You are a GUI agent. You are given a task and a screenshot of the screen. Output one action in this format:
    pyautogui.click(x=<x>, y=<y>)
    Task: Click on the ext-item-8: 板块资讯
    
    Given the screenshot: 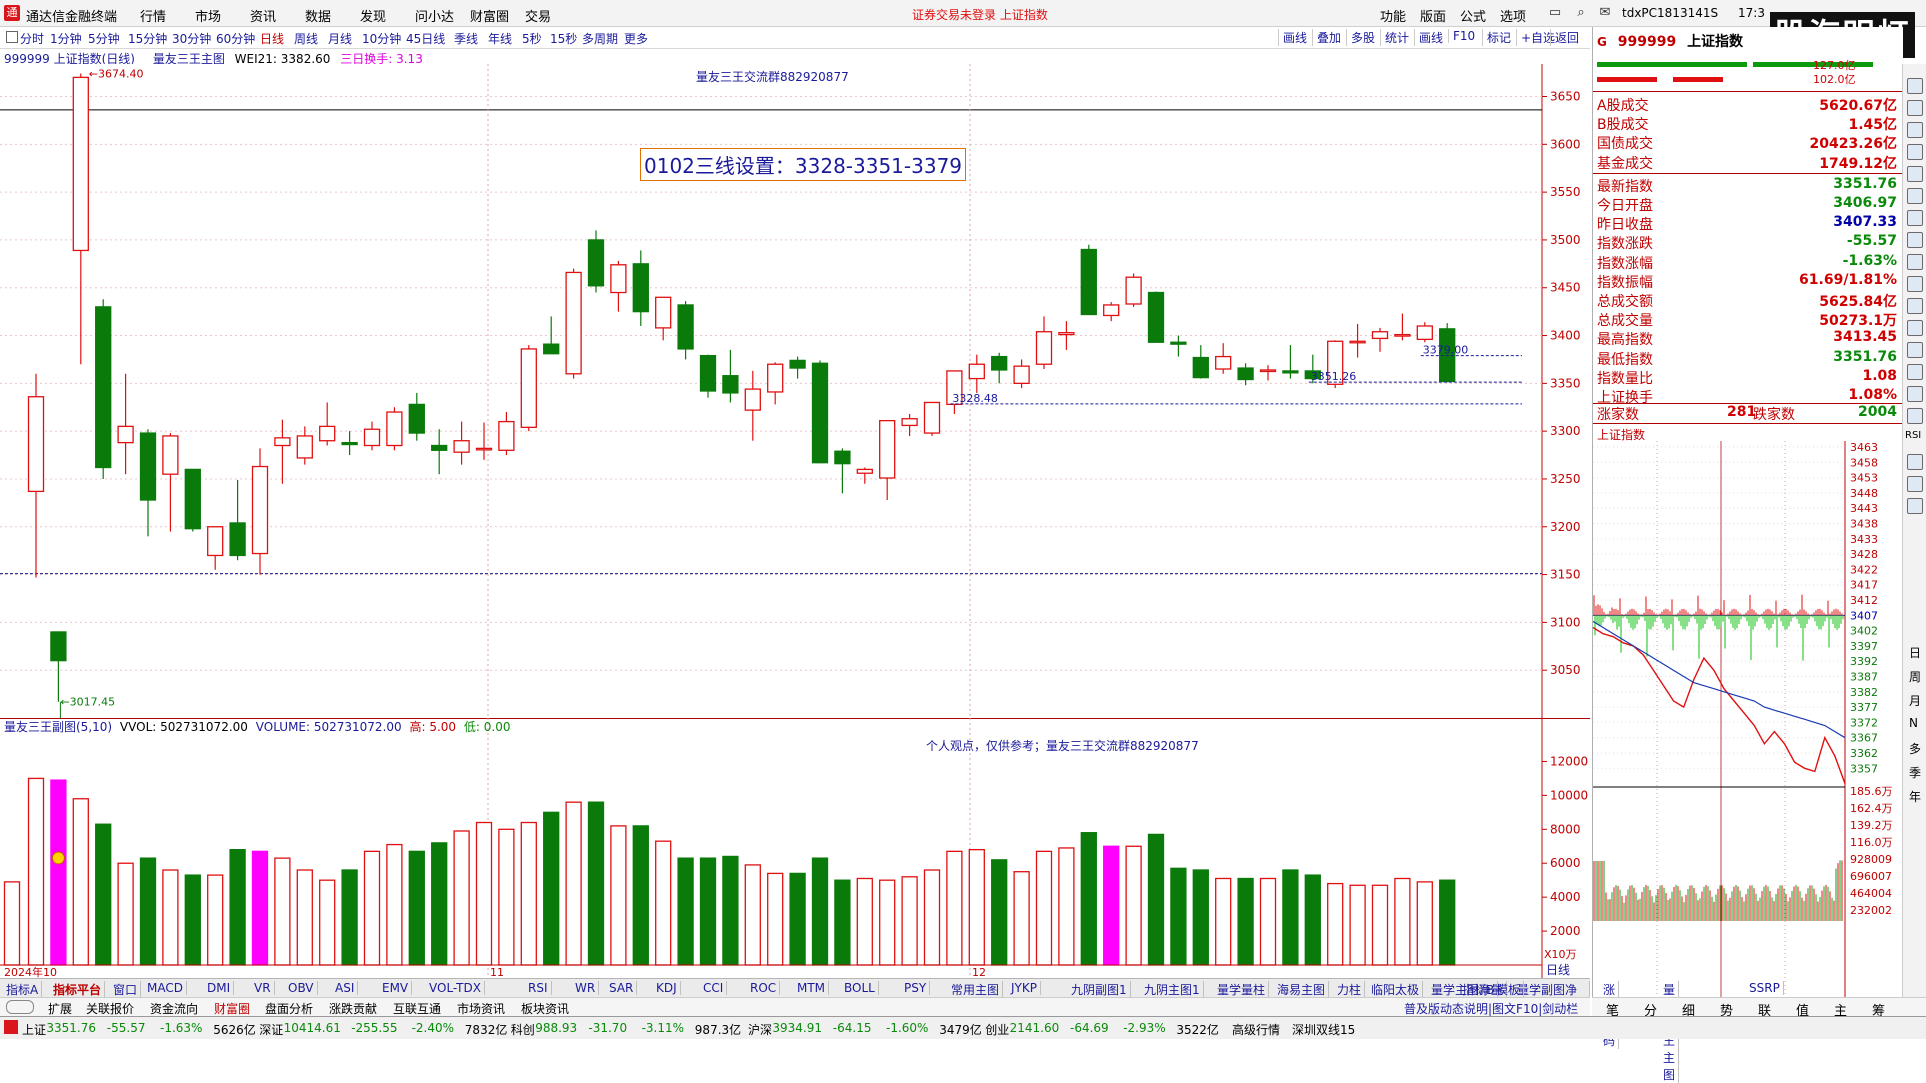 What is the action you would take?
    pyautogui.click(x=545, y=1008)
    